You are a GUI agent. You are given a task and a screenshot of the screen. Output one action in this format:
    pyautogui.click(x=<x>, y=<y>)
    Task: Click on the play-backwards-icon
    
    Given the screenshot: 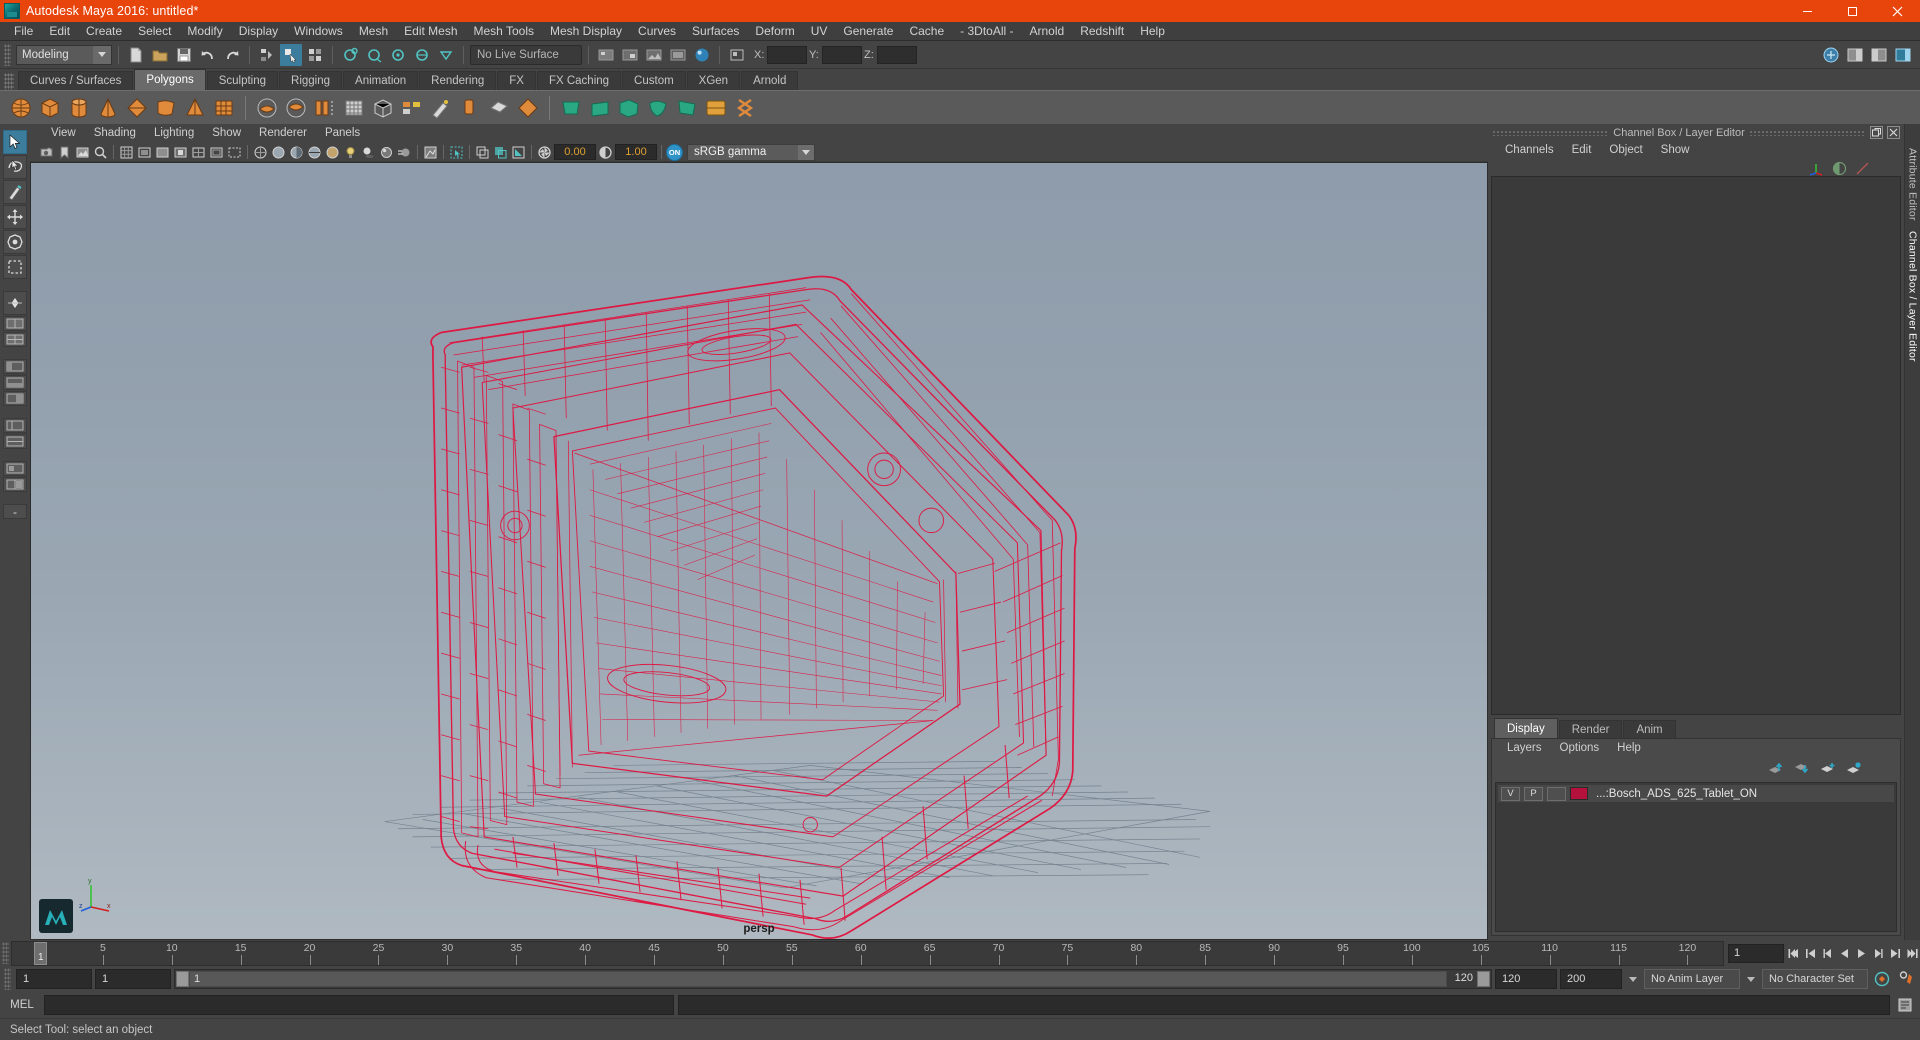 What is the action you would take?
    pyautogui.click(x=1844, y=953)
    